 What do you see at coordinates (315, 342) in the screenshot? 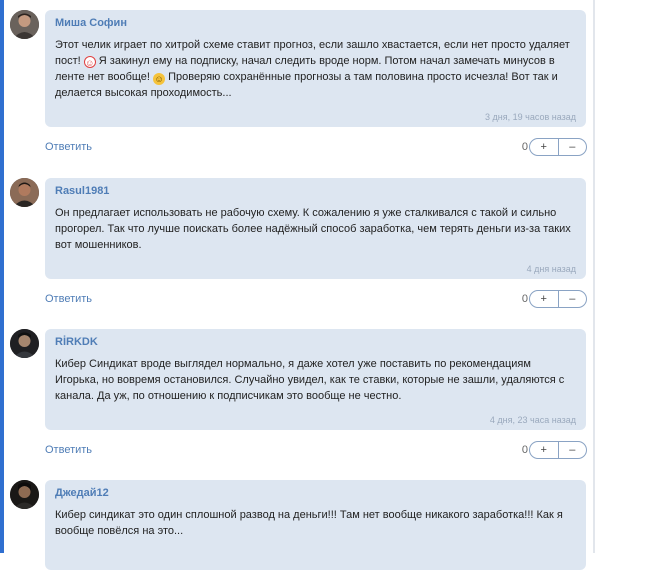
I see `comment-author: RİRKDK` at bounding box center [315, 342].